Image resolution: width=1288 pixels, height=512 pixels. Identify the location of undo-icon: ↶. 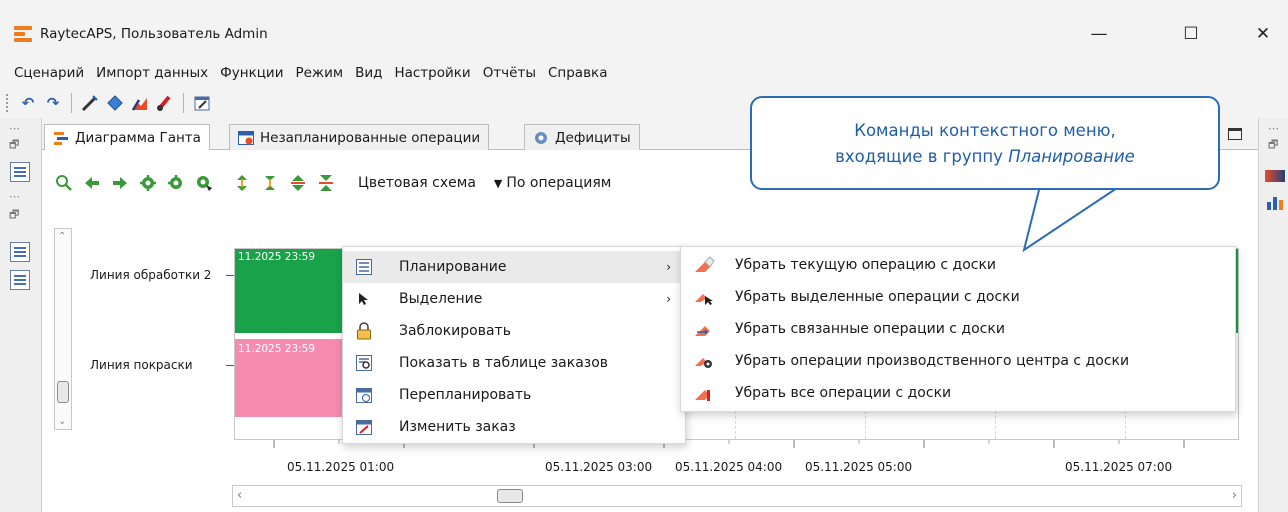
(28, 103).